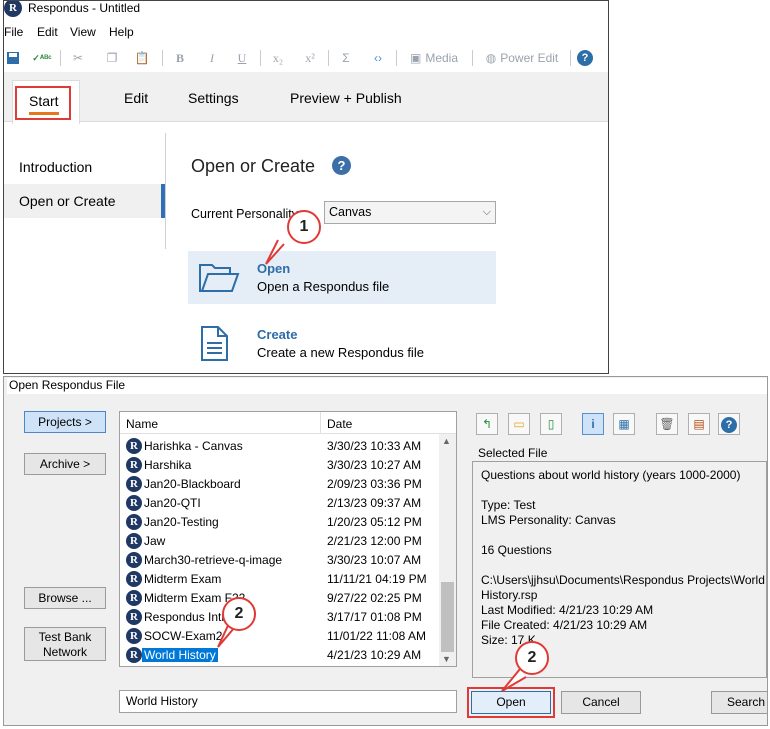 The height and width of the screenshot is (729, 770). What do you see at coordinates (275, 252) in the screenshot?
I see `callout-pointer` at bounding box center [275, 252].